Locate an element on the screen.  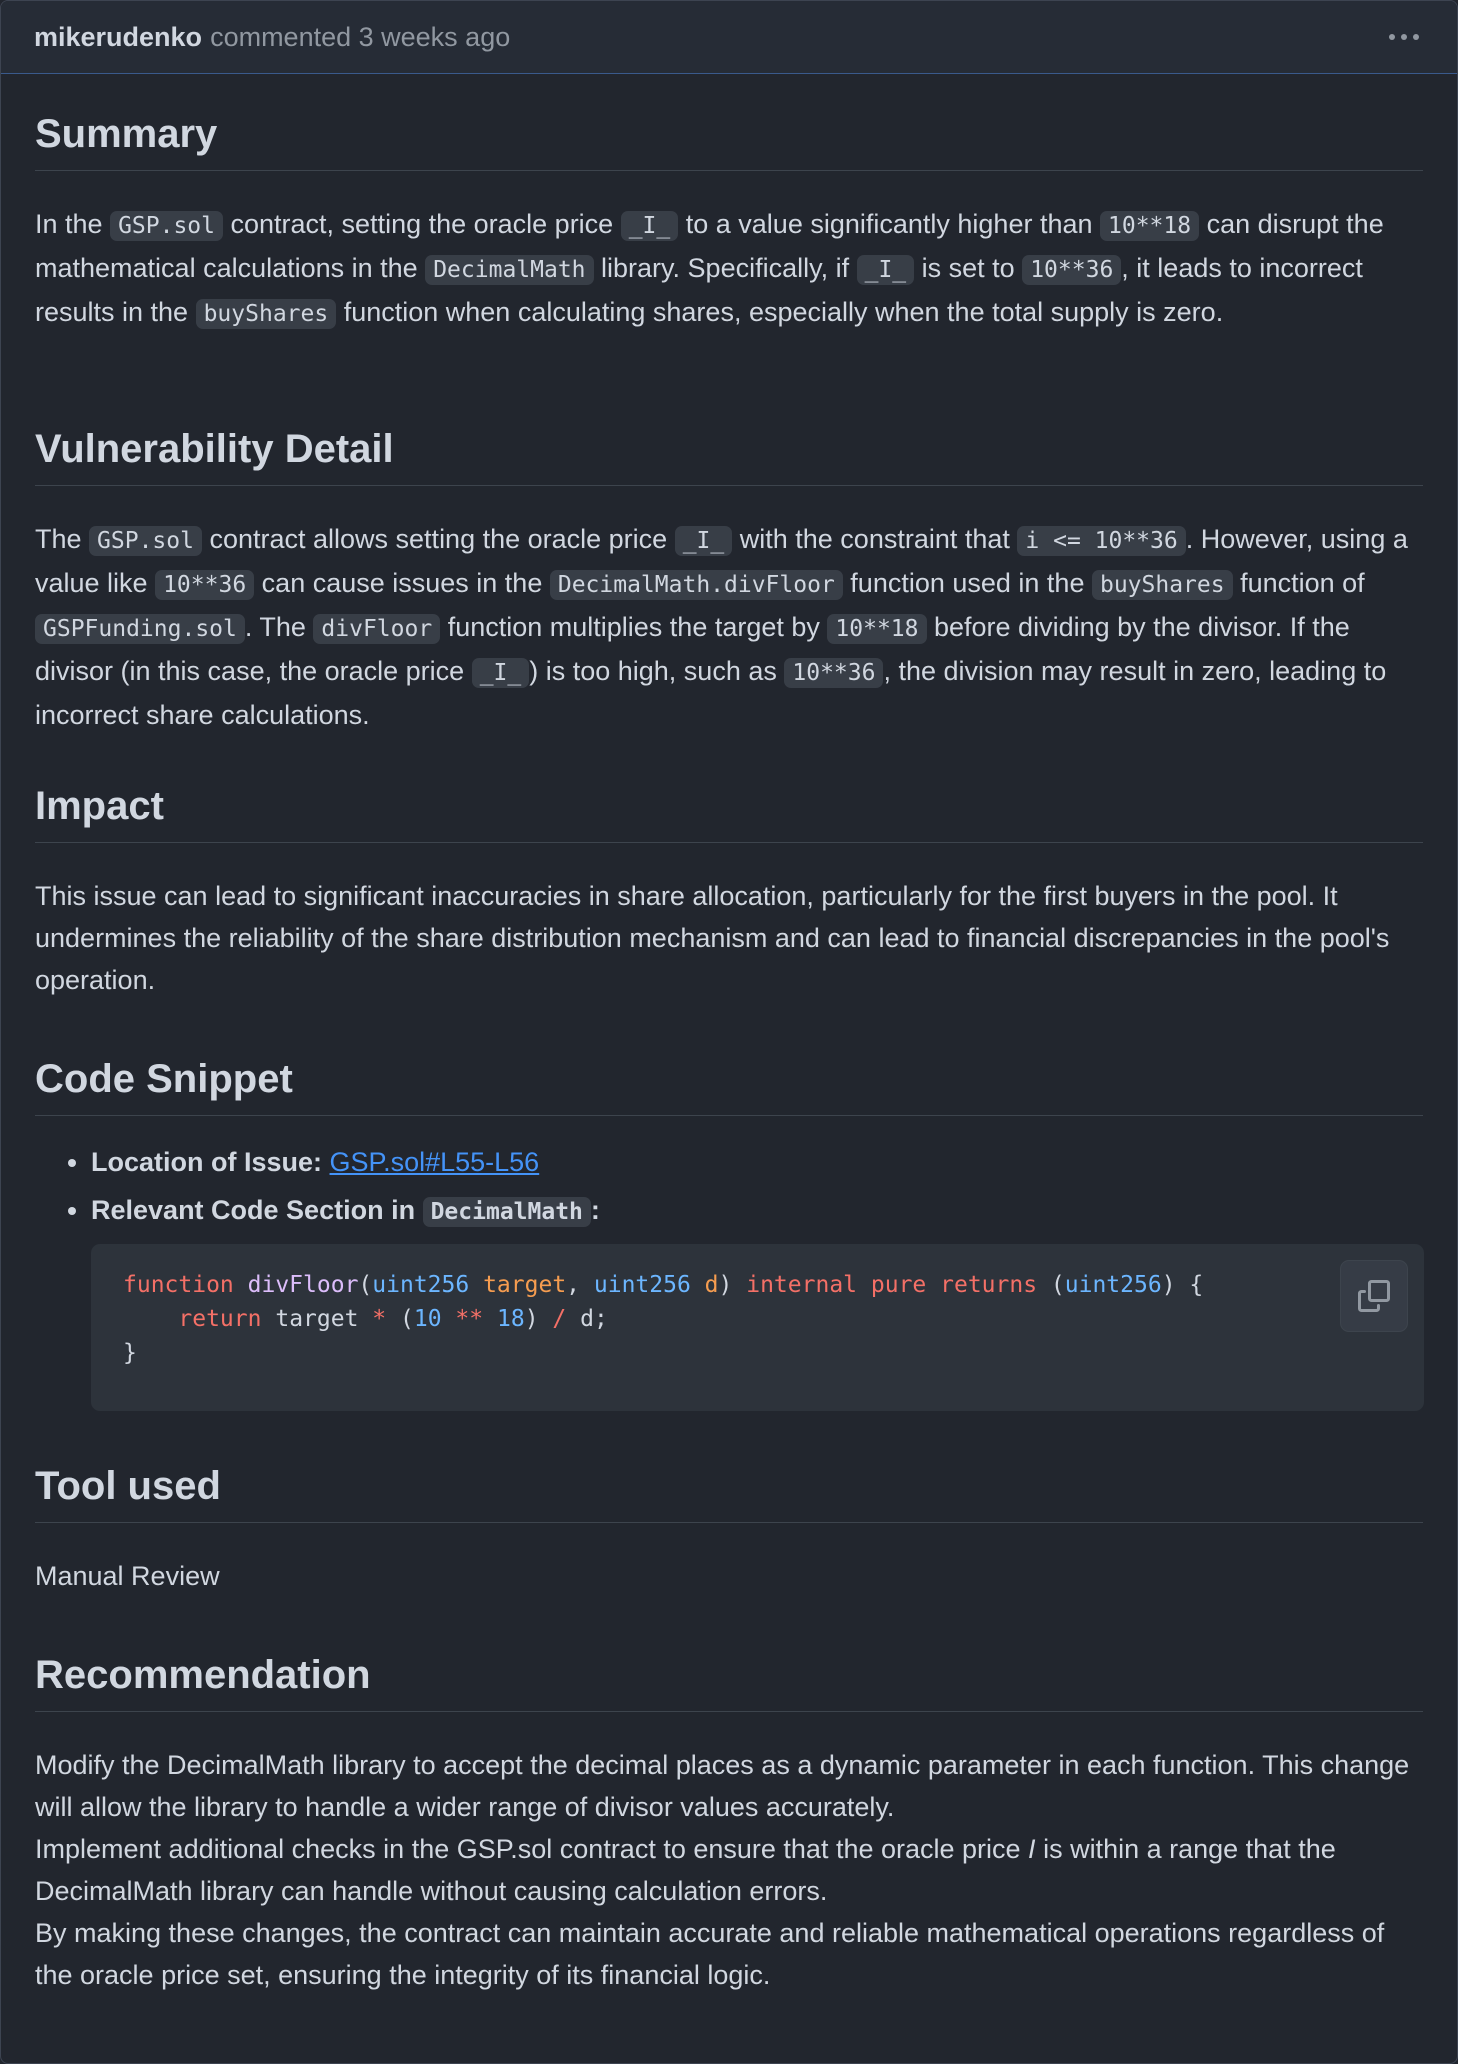
location-link: GSP.sol#L55-L56 is located at coordinates (435, 1162).